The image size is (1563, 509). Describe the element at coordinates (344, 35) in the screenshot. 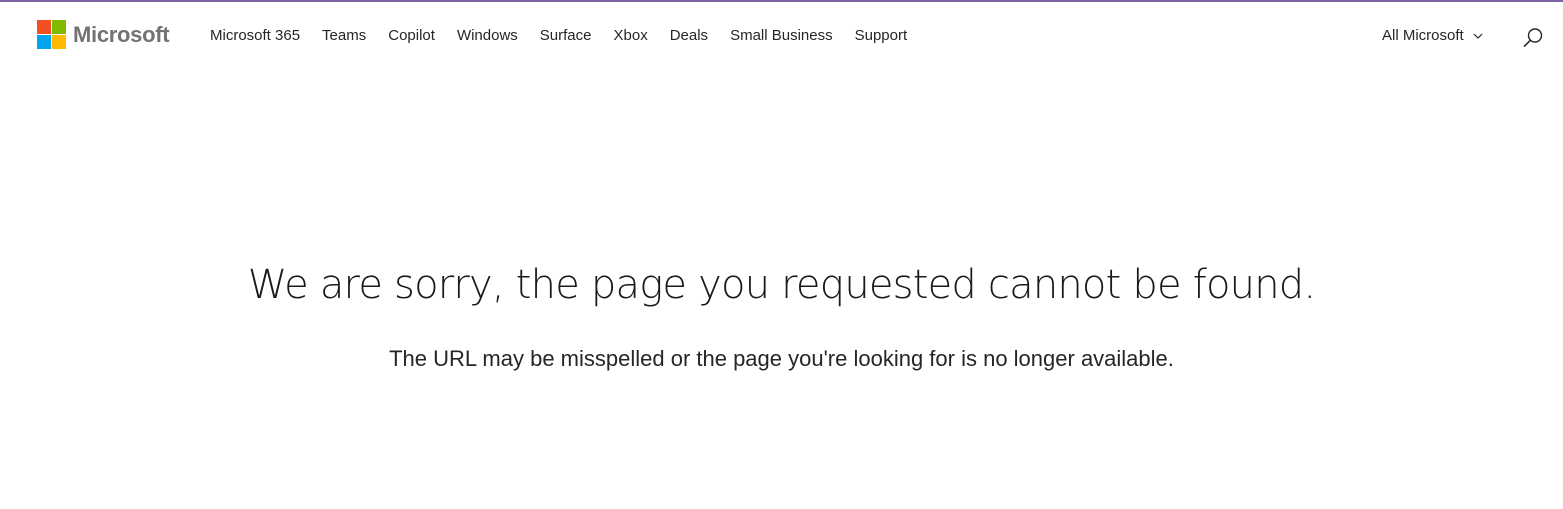

I see `nav-item-teams: Teams` at that location.